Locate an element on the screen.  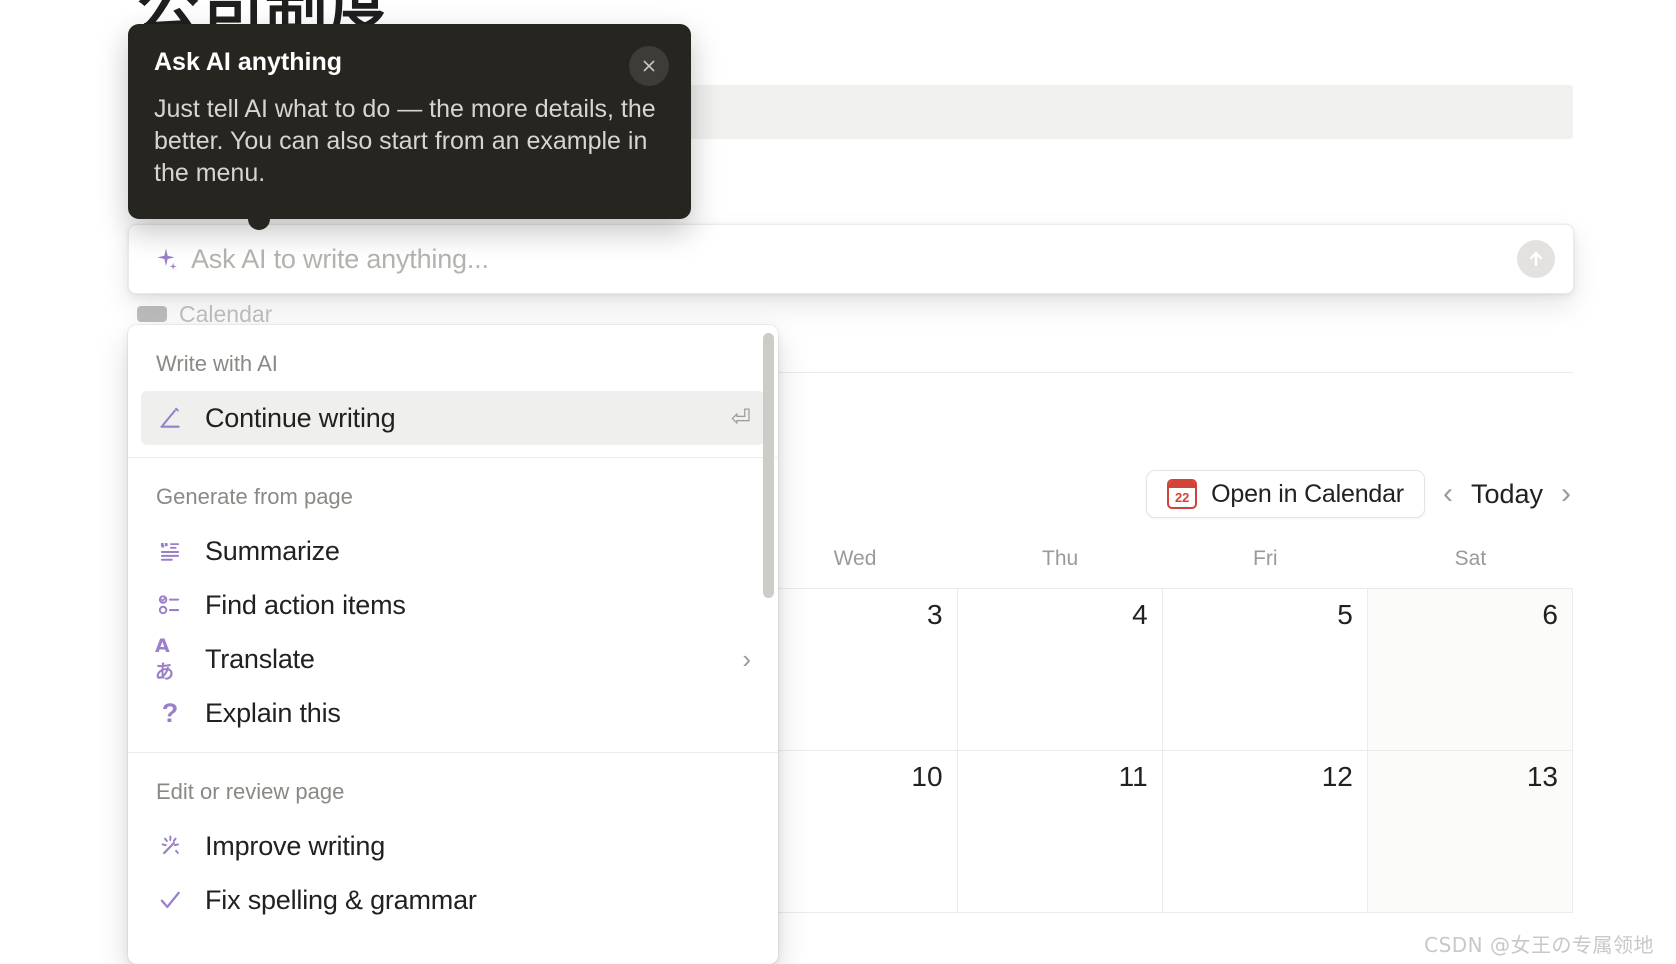
calendar-day-number: 11 is located at coordinates (1133, 776).